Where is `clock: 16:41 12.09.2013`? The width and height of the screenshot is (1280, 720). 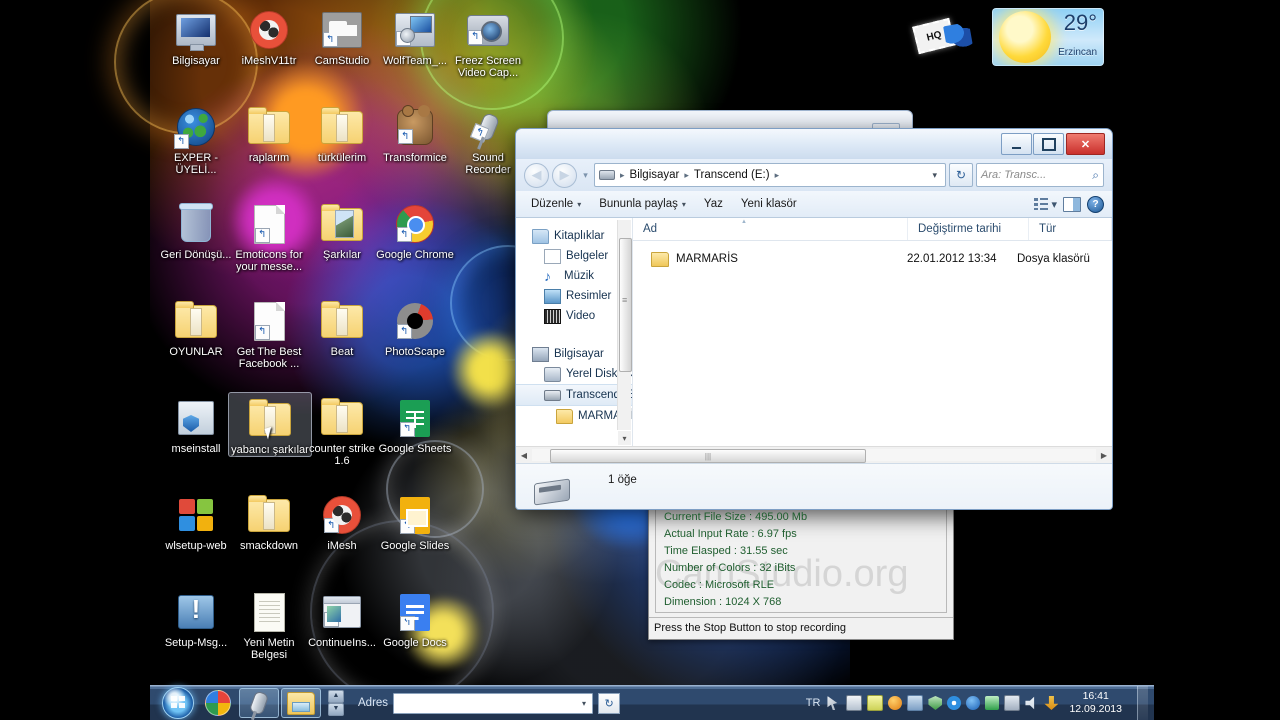 clock: 16:41 12.09.2013 is located at coordinates (1096, 703).